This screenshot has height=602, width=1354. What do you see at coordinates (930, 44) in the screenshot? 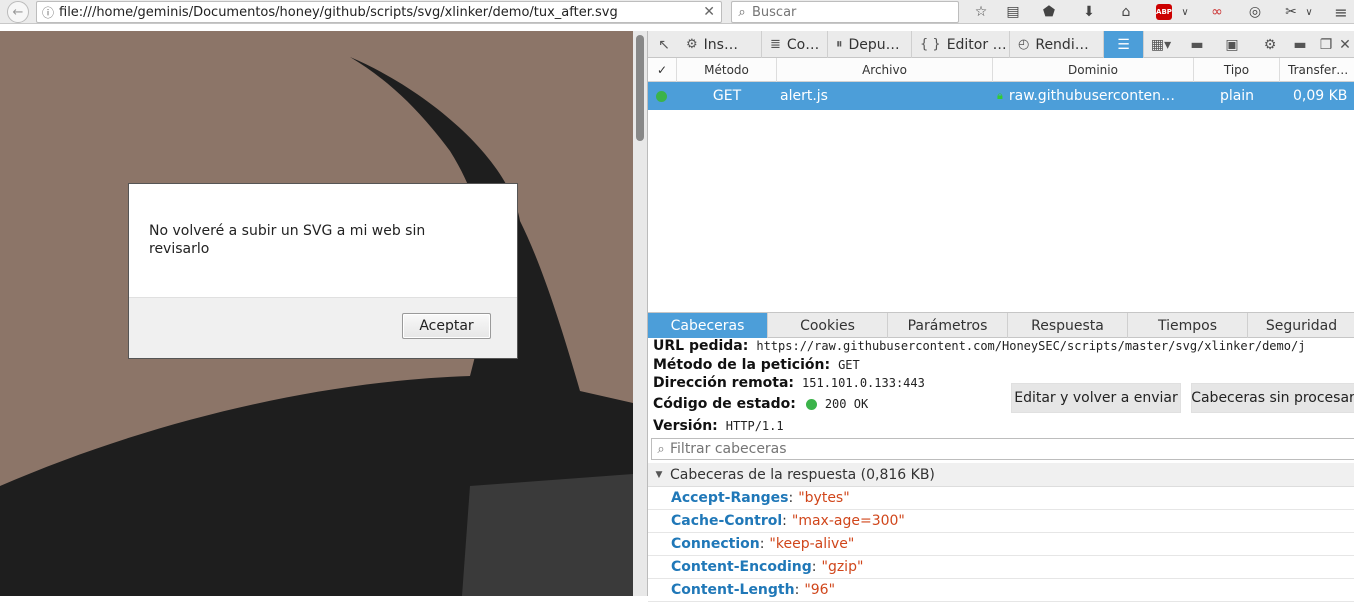
I see `style-editor-icon: { }` at bounding box center [930, 44].